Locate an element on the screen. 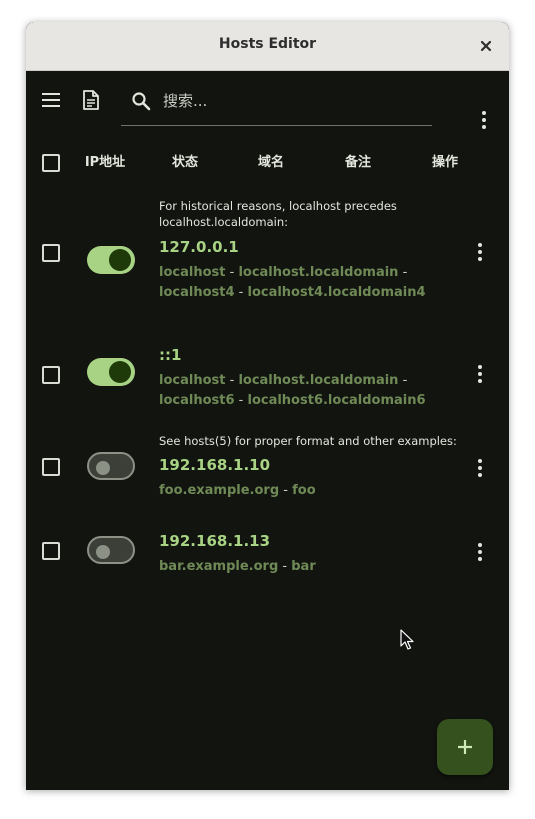 The image size is (535, 819). hostname: localhost4.localdomain4 is located at coordinates (336, 292).